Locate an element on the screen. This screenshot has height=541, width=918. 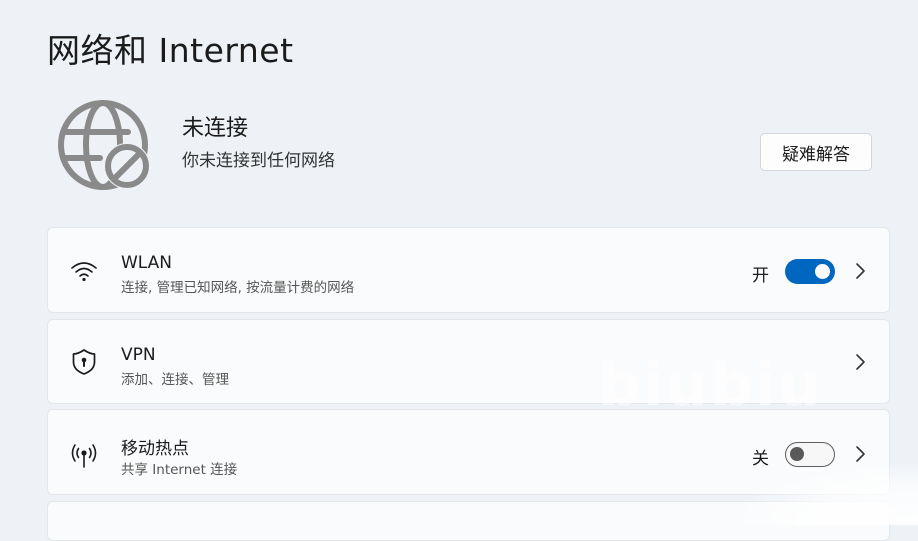
settings-item-partial is located at coordinates (468, 521).